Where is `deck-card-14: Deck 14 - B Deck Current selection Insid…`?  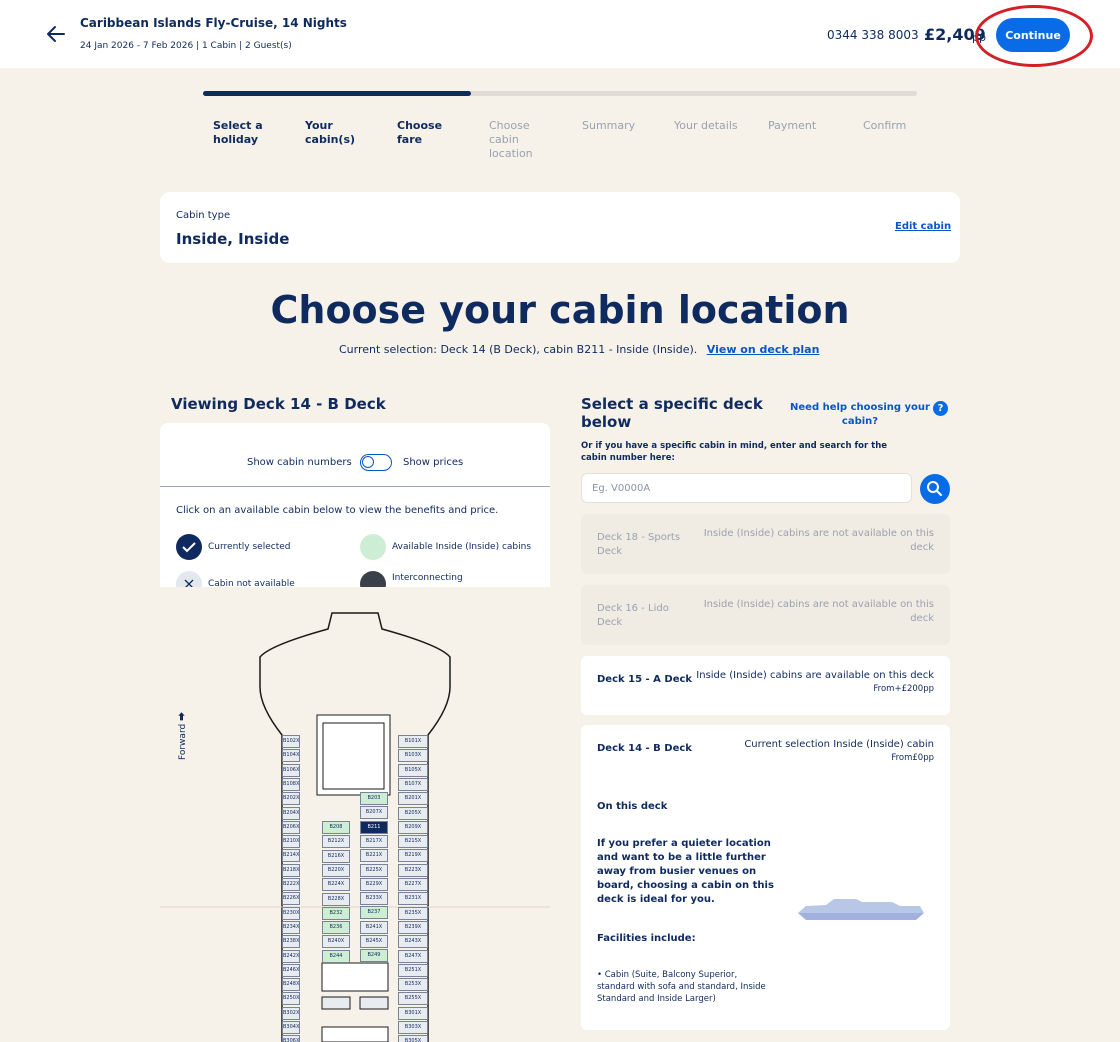
deck-card-14: Deck 14 - B Deck Current selection Insid… is located at coordinates (765, 877).